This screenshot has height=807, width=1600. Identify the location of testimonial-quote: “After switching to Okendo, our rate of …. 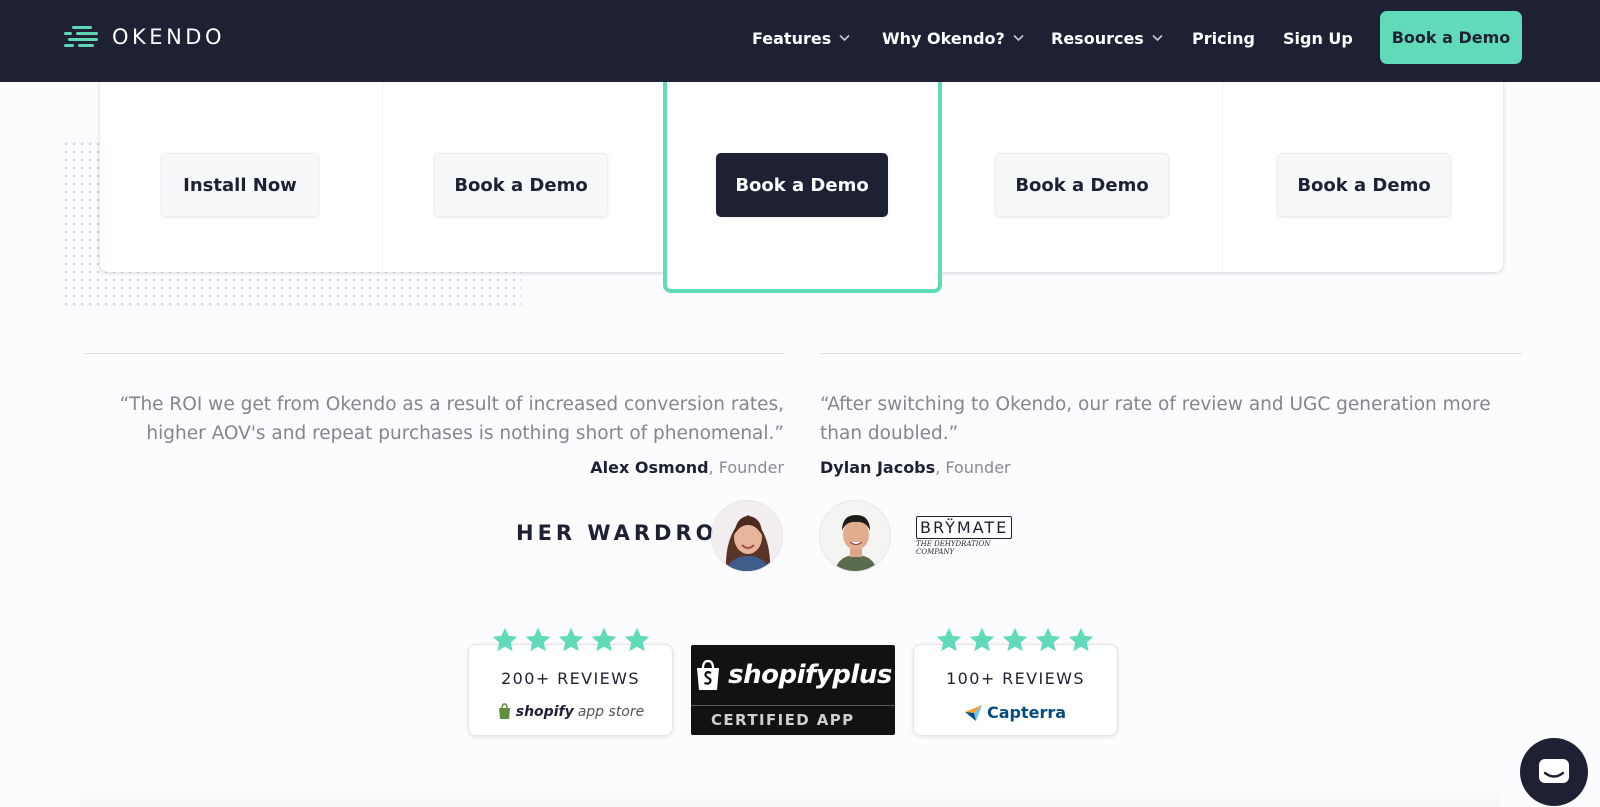
(1155, 419).